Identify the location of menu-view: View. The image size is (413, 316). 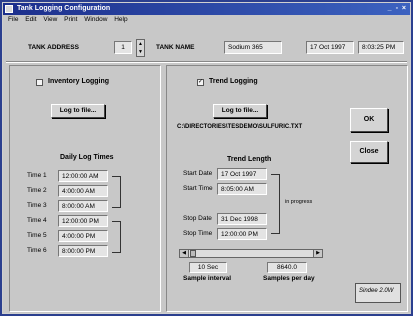
(50, 19).